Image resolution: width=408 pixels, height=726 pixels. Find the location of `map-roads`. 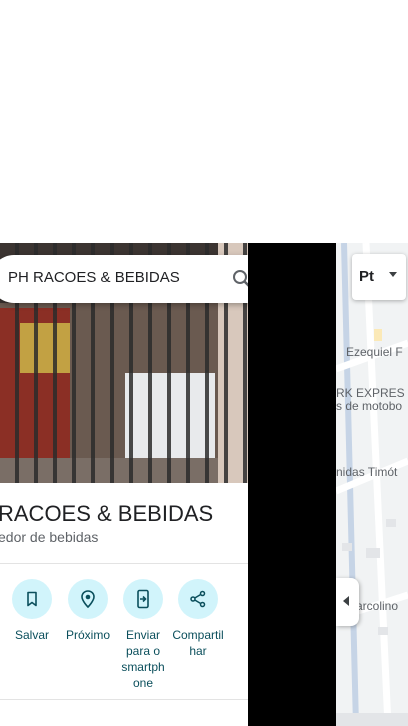

map-roads is located at coordinates (372, 484).